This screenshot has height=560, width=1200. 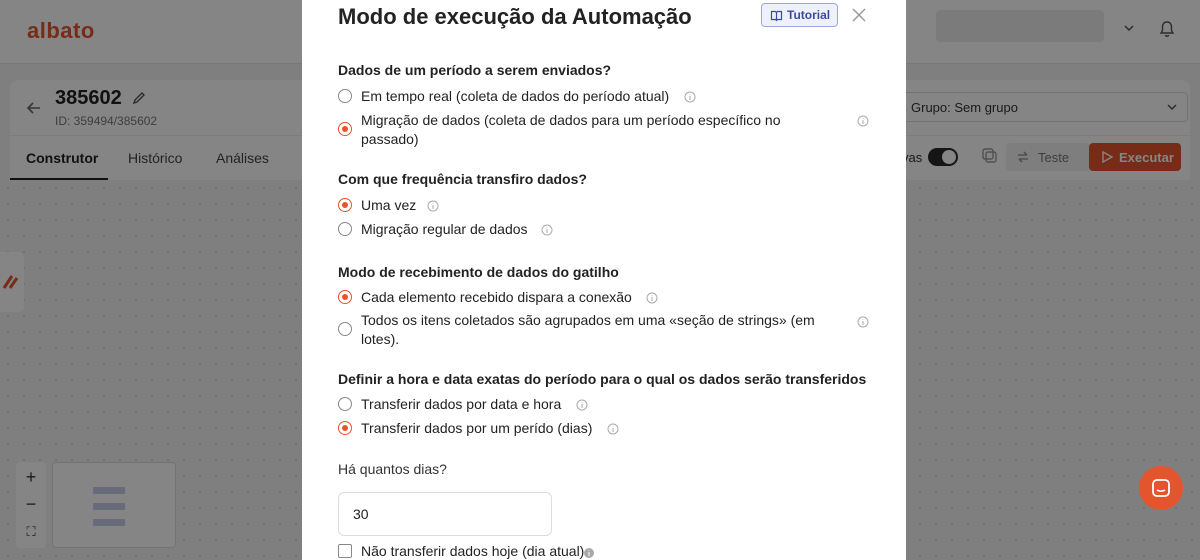 I want to click on radio-regular-migration, so click(x=345, y=229).